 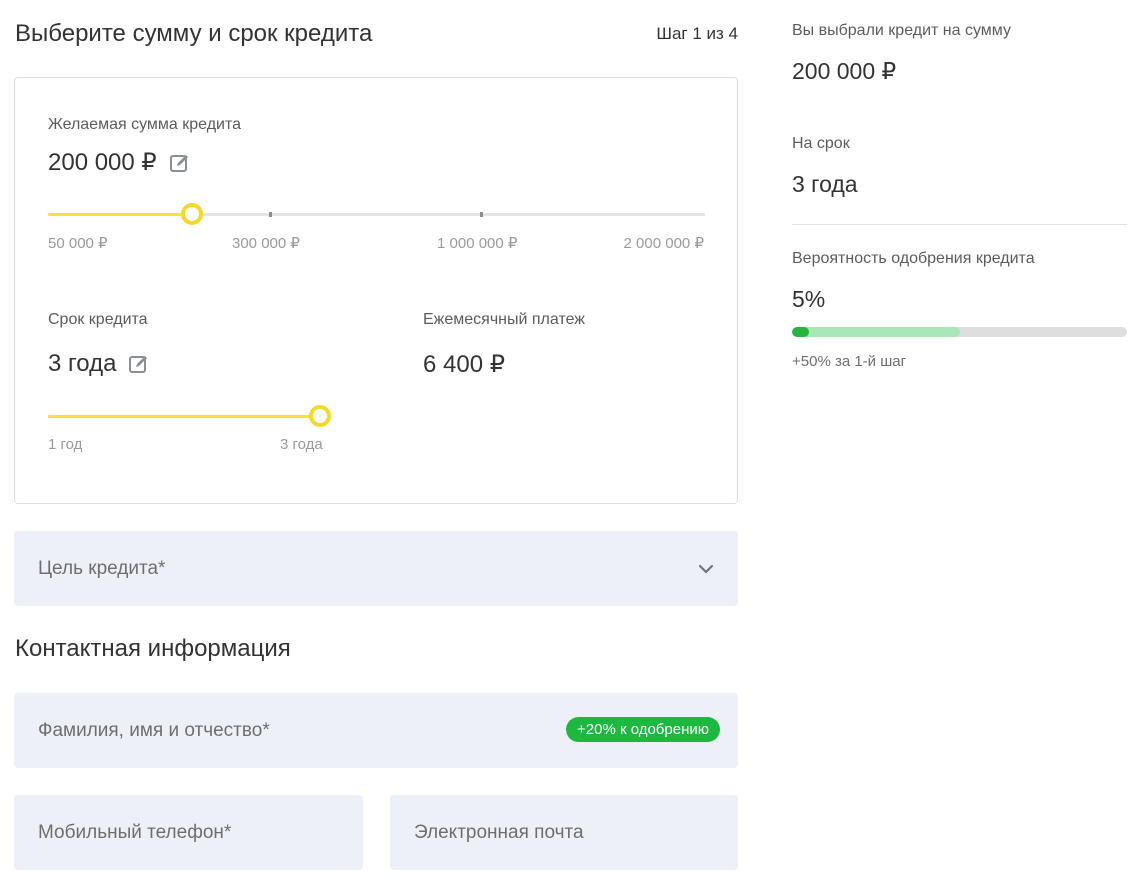 What do you see at coordinates (376, 214) in the screenshot?
I see `amount-slider` at bounding box center [376, 214].